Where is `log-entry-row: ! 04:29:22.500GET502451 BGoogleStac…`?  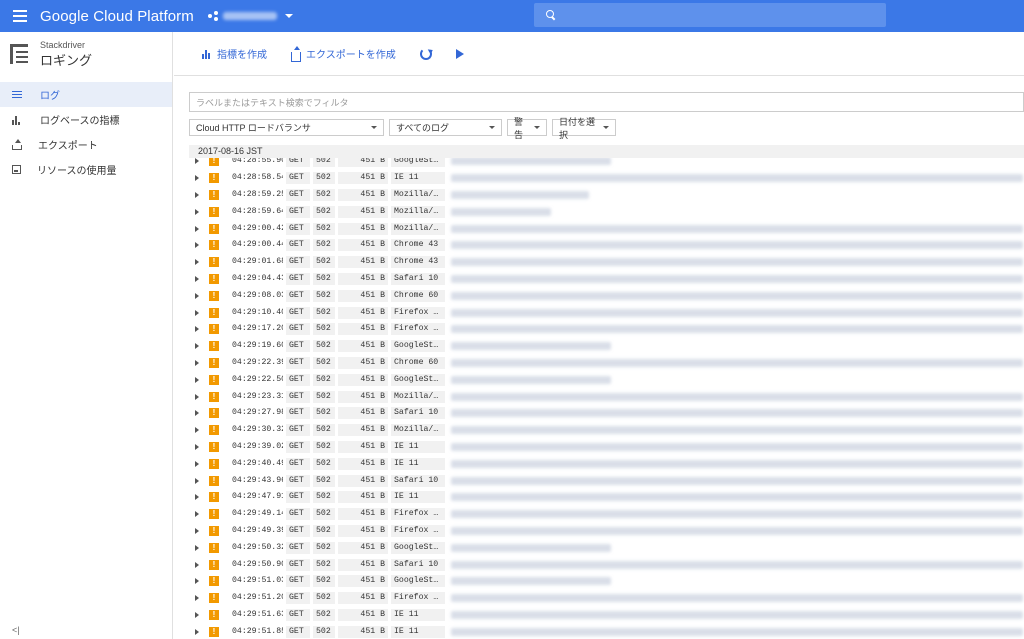
log-entry-row: ! 04:29:22.500GET502451 BGoogleStac… is located at coordinates (606, 379).